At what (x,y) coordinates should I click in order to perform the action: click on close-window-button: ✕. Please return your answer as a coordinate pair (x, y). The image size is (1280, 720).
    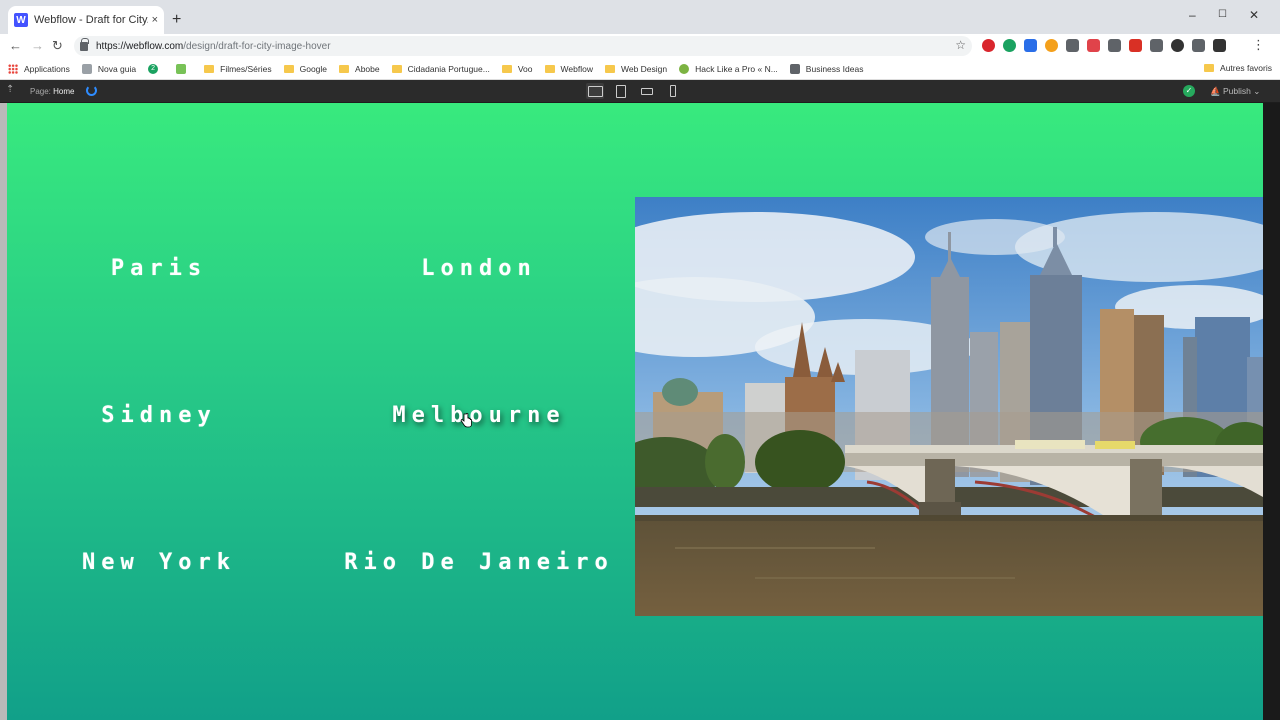
    Looking at the image, I should click on (1254, 15).